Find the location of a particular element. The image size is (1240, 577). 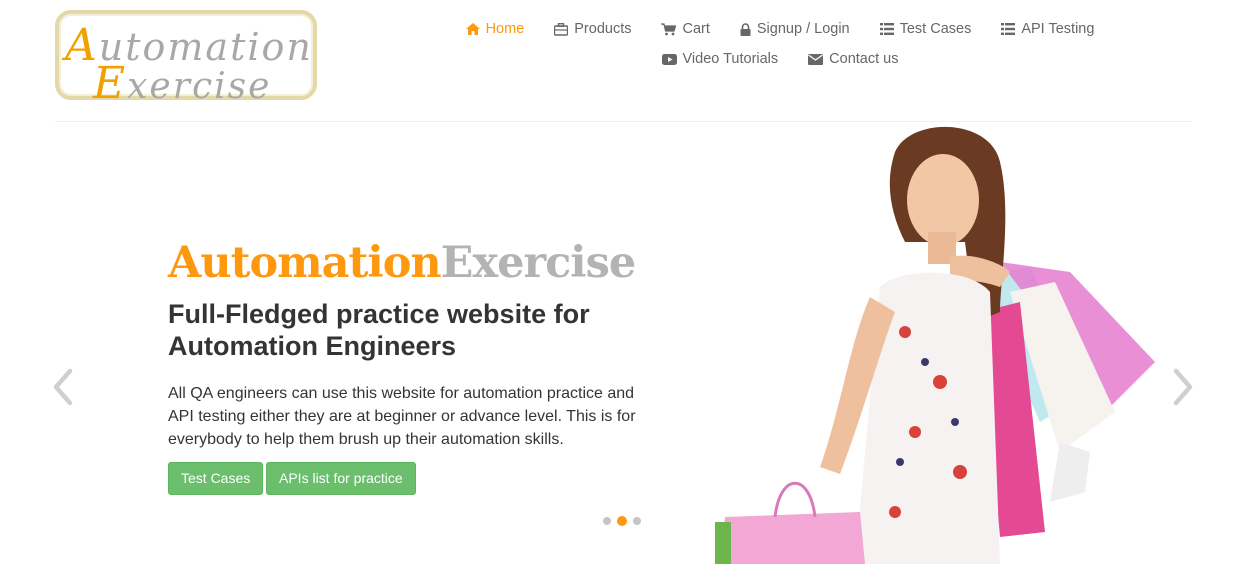

apis-list-button: APIs list for practice is located at coordinates (341, 478).